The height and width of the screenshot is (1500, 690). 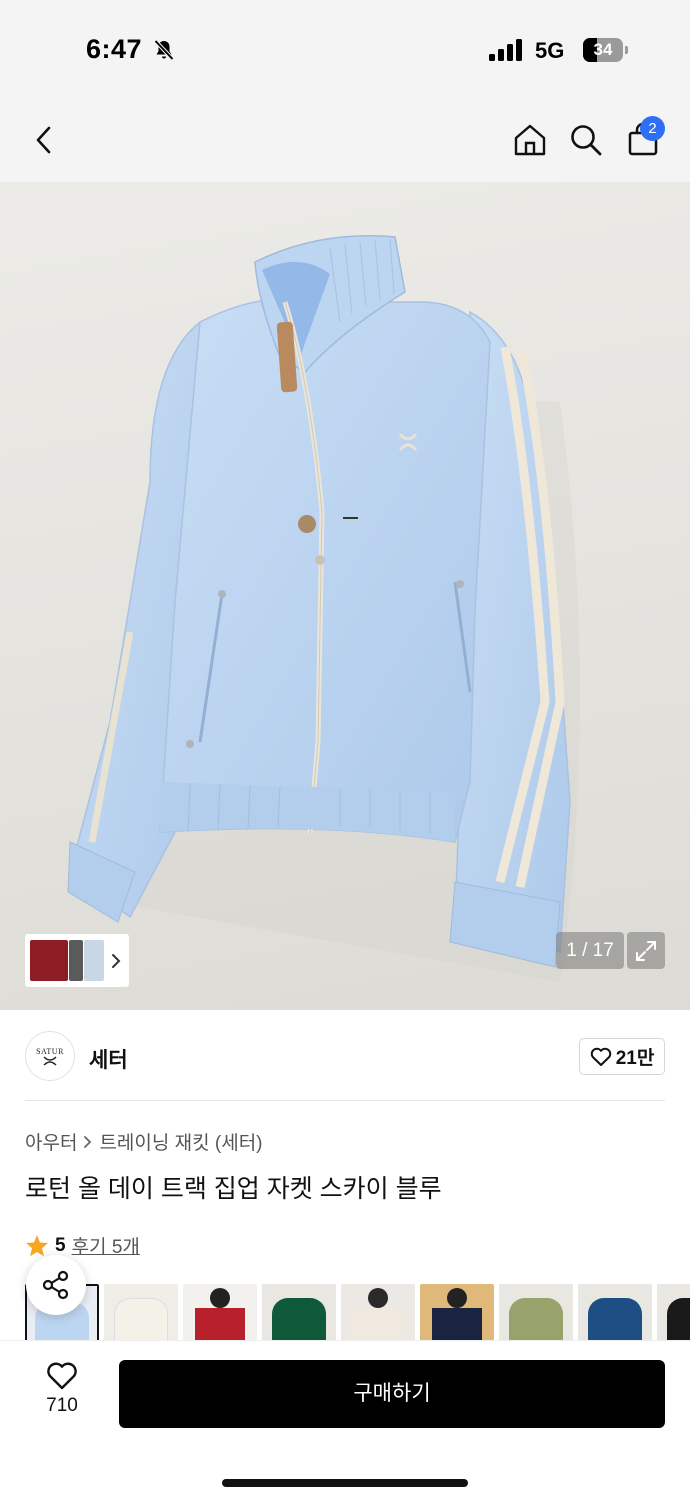 What do you see at coordinates (345, 1100) in the screenshot?
I see `divider` at bounding box center [345, 1100].